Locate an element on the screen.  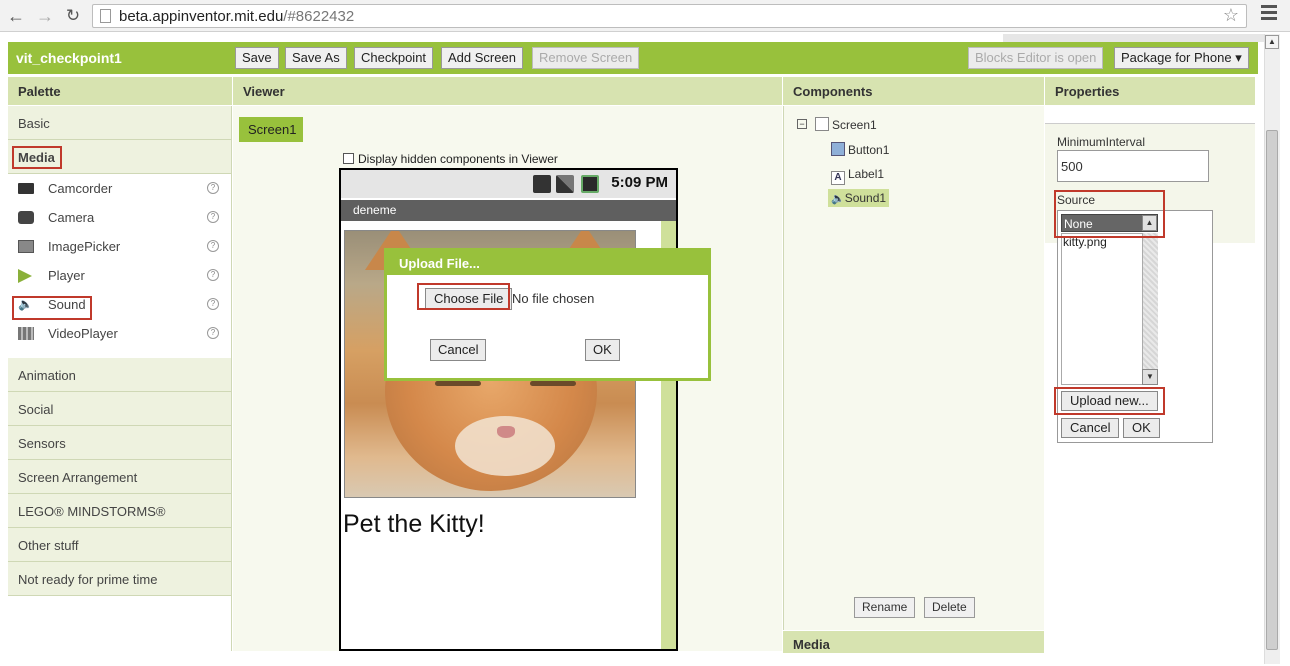
tree-item-screen1: Screen1 is located at coordinates (846, 124).